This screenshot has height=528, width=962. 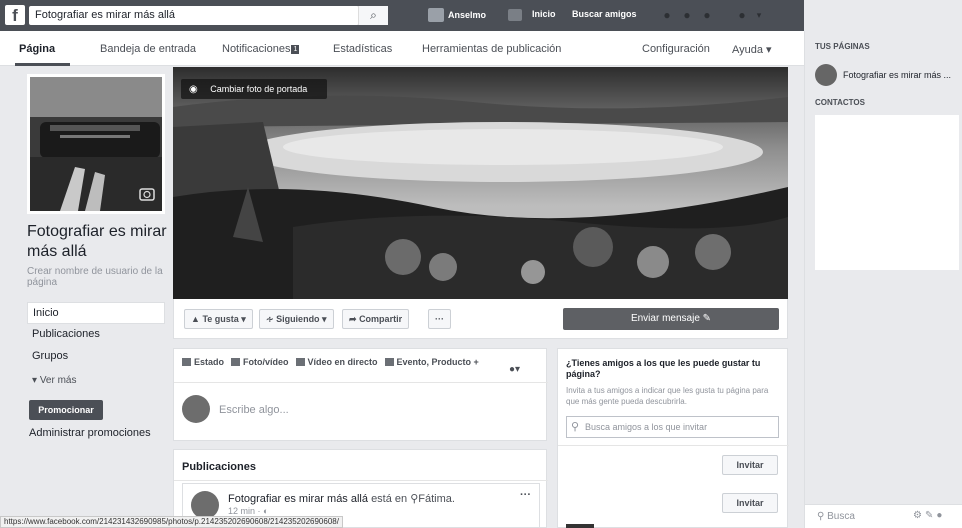 What do you see at coordinates (193, 89) in the screenshot?
I see `camera-icon: ◉` at bounding box center [193, 89].